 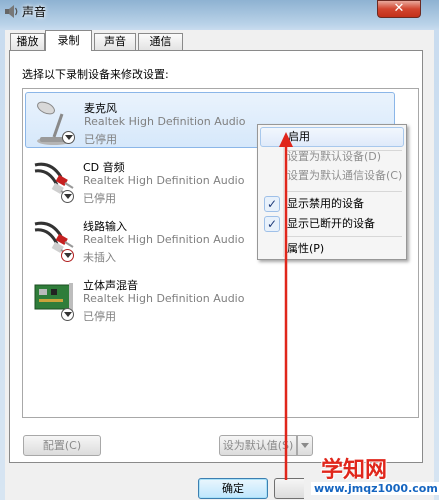 I want to click on window-title: 声音, so click(x=34, y=12).